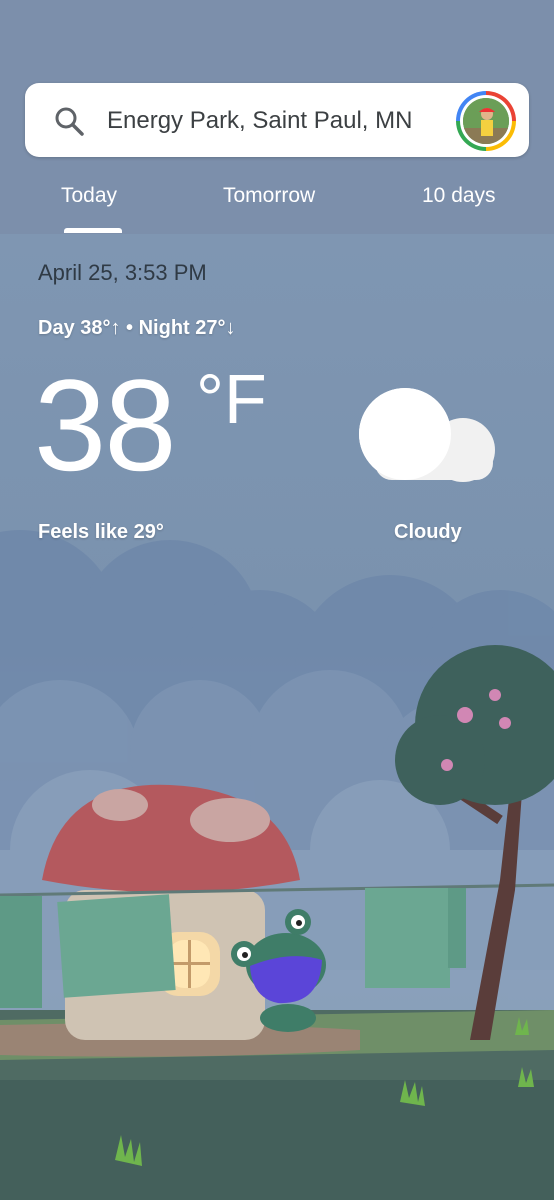 The width and height of the screenshot is (554, 1200). I want to click on avatar-border, so click(486, 121).